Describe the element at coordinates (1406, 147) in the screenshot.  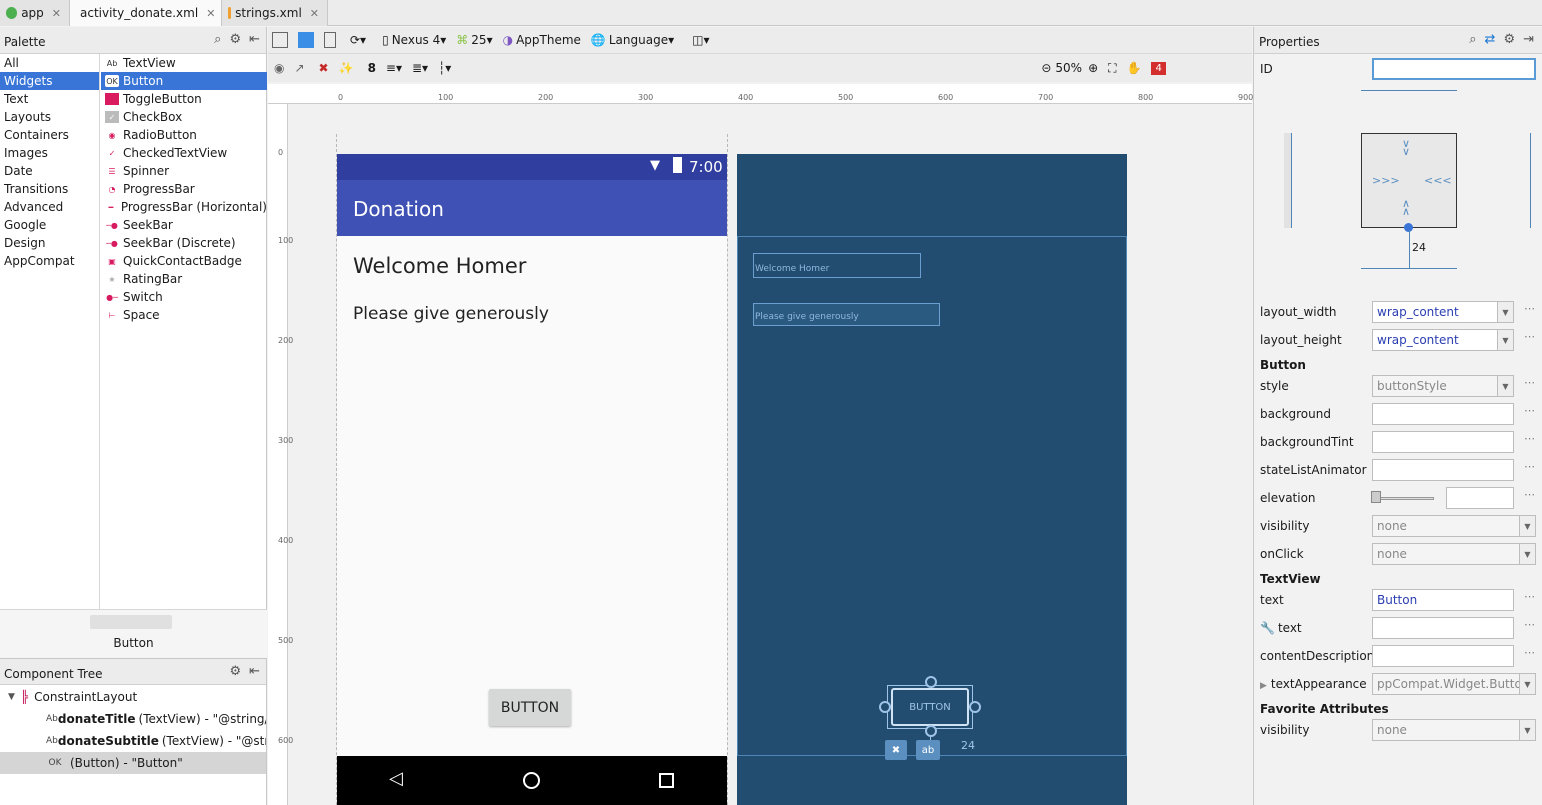
I see `height-wrap-icon: ∨ ∨` at that location.